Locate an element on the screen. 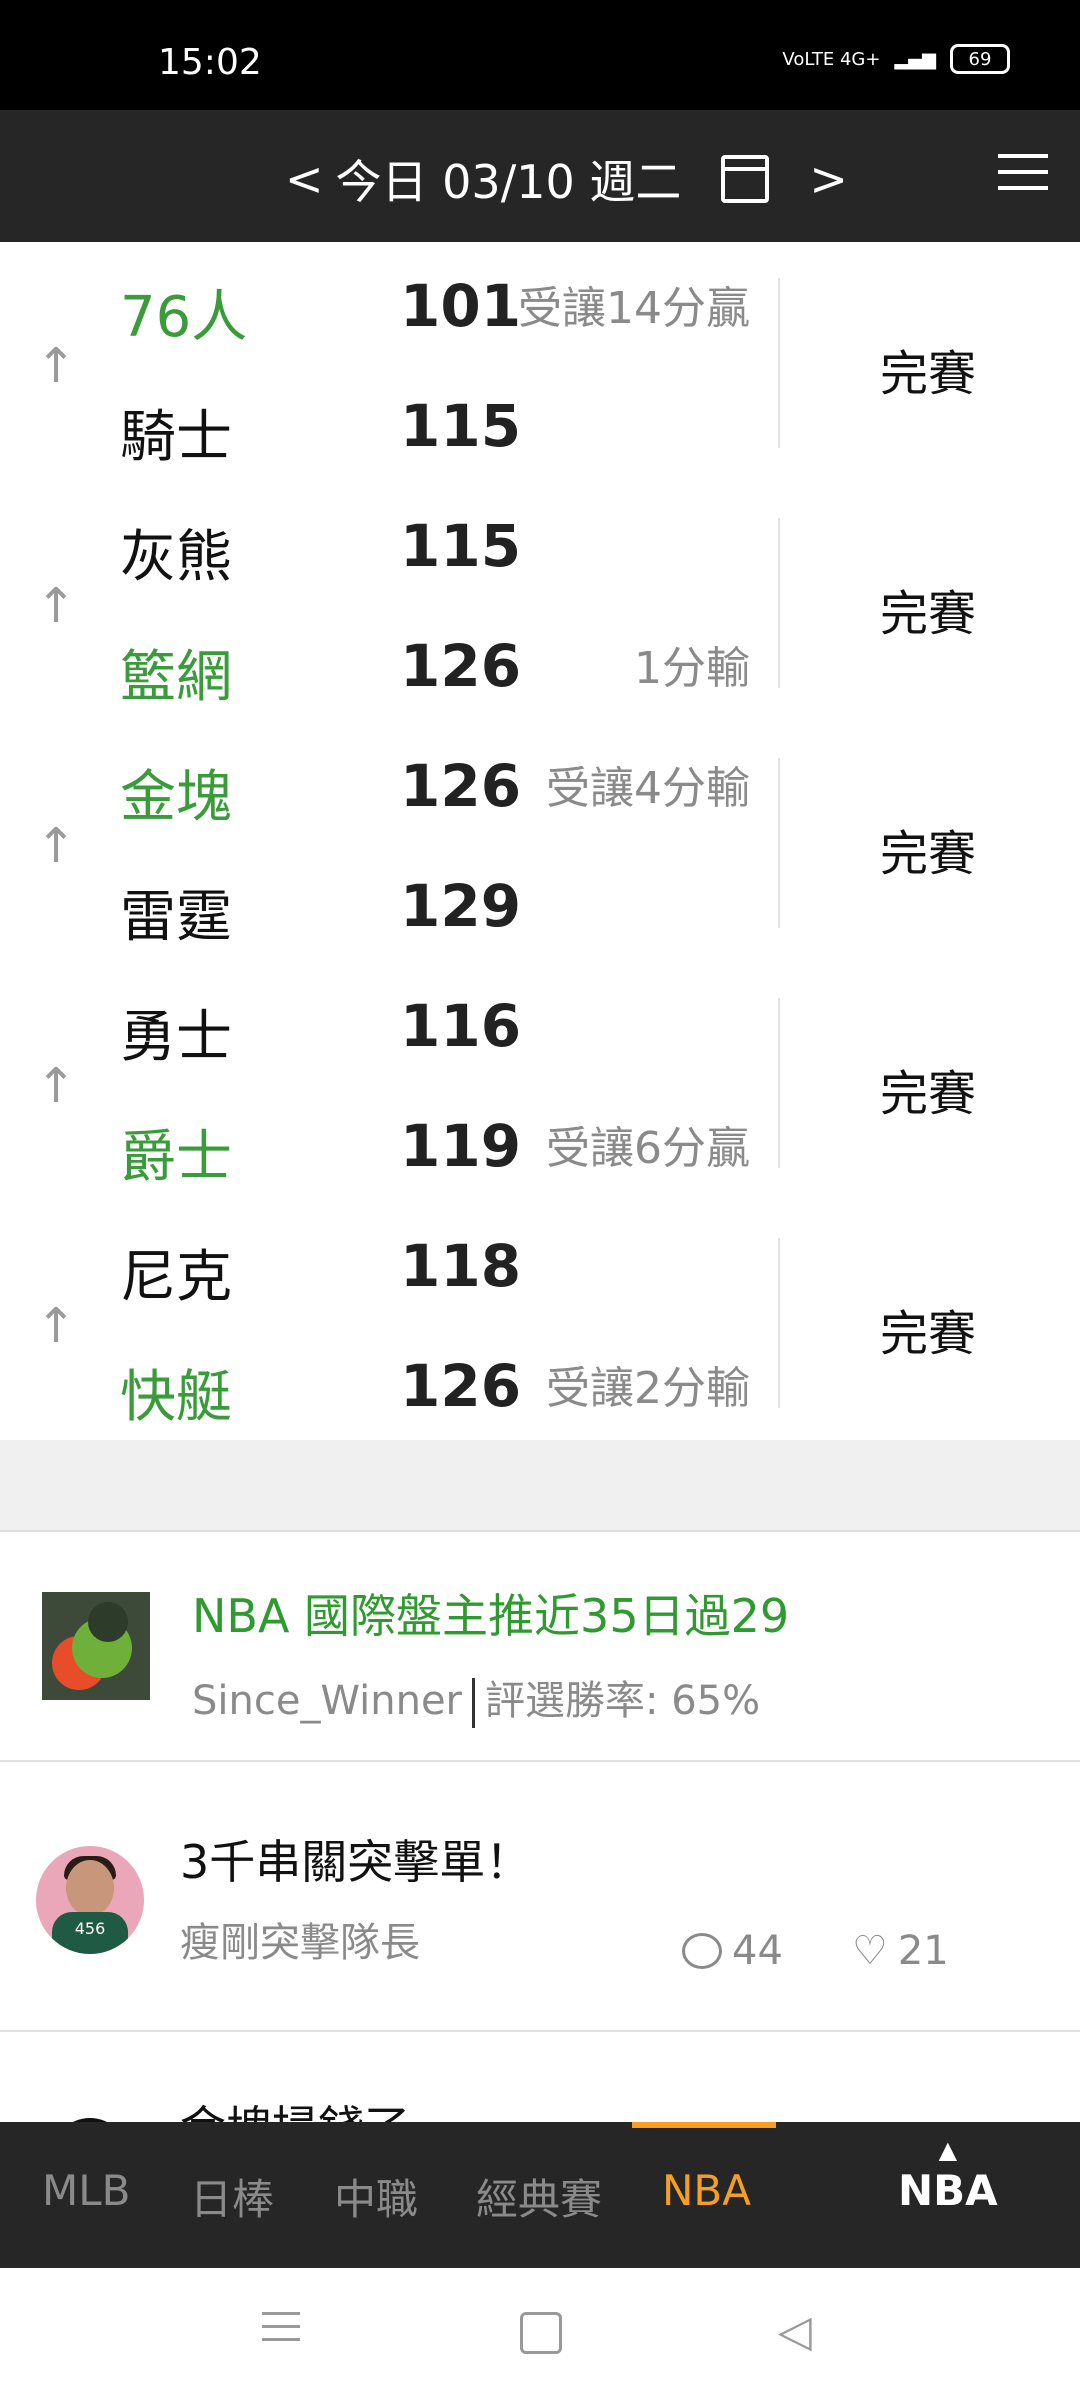  section-gap is located at coordinates (540, 1486).